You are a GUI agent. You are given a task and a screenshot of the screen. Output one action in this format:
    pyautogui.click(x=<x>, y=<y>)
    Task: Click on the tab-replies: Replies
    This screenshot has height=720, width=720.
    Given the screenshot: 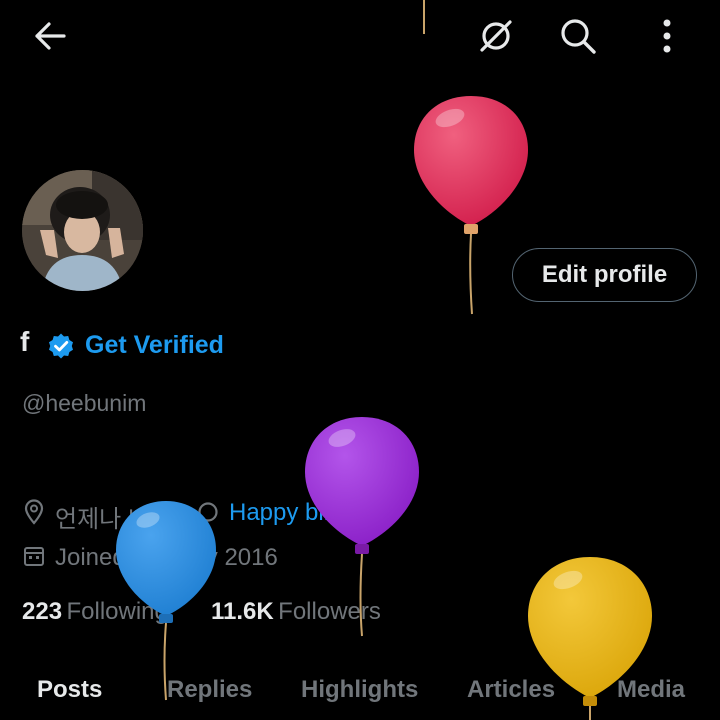 What is the action you would take?
    pyautogui.click(x=209, y=690)
    